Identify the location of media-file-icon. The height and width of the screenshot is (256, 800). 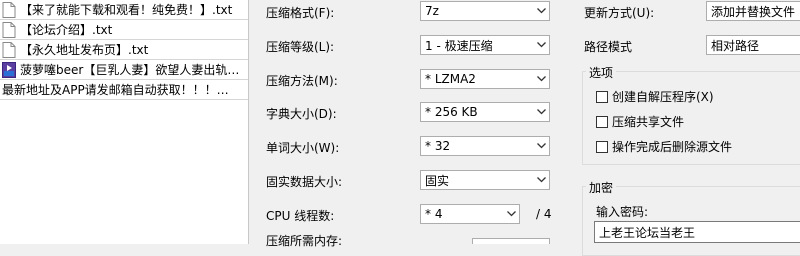
(9, 69).